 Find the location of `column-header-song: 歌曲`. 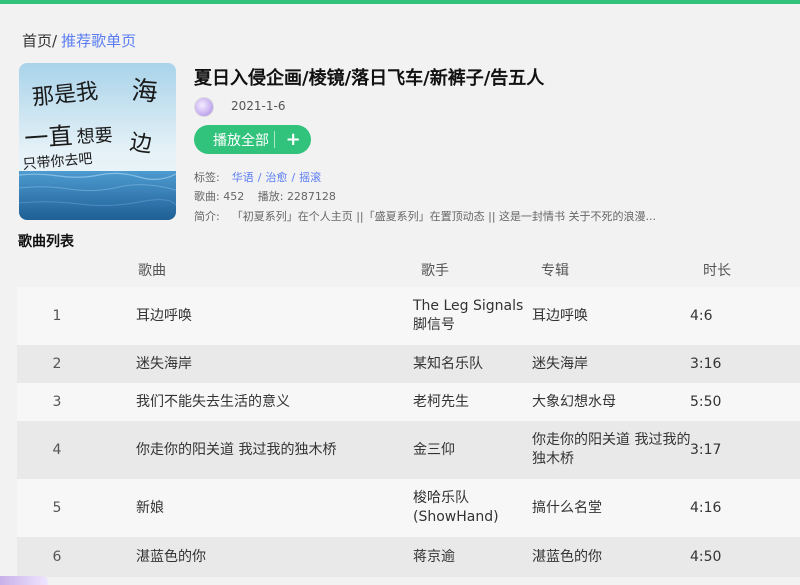

column-header-song: 歌曲 is located at coordinates (152, 271).